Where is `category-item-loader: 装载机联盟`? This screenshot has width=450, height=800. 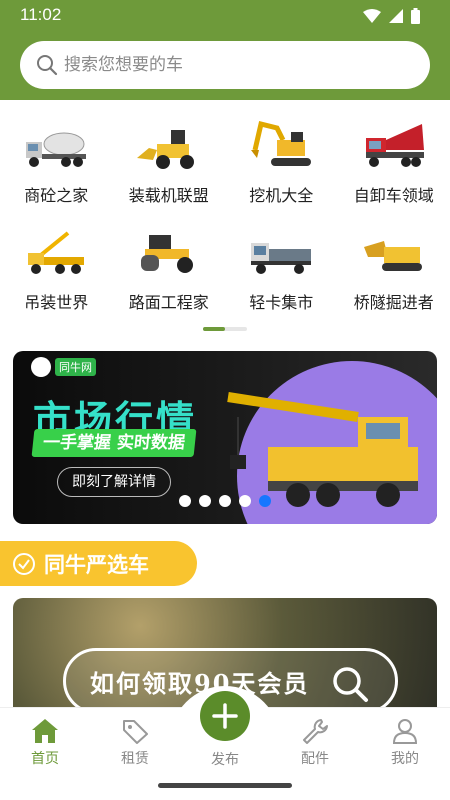
category-item-loader: 装载机联盟 is located at coordinates (169, 165).